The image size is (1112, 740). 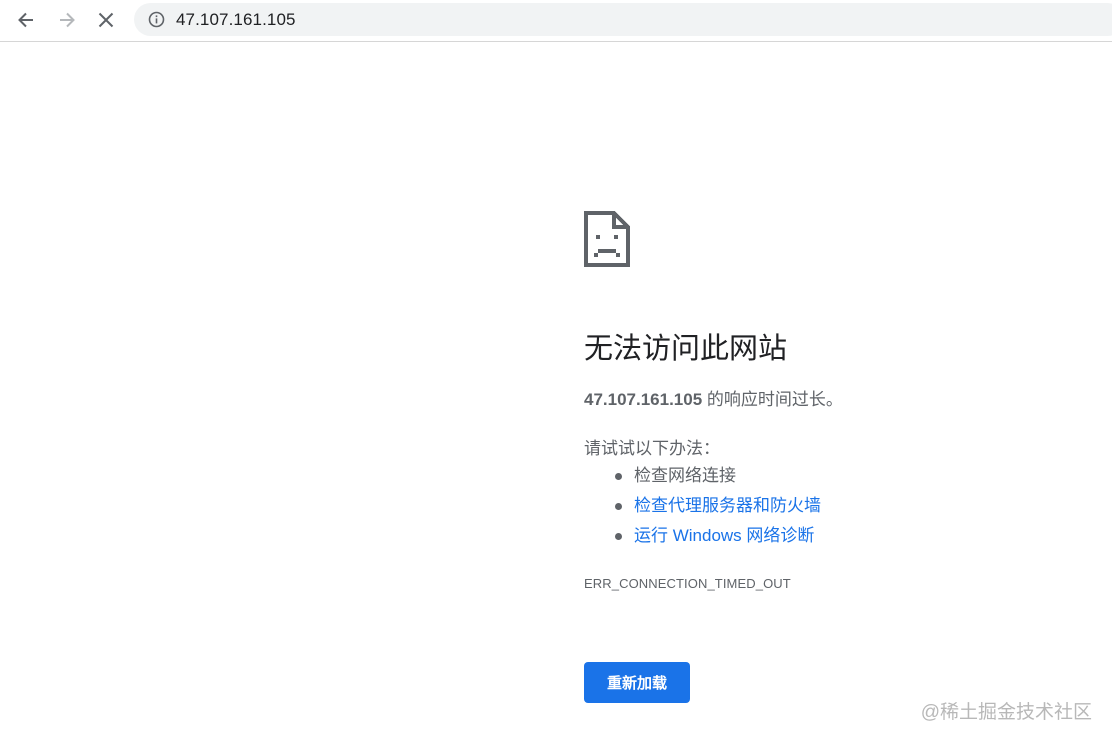 I want to click on info-icon, so click(x=156, y=19).